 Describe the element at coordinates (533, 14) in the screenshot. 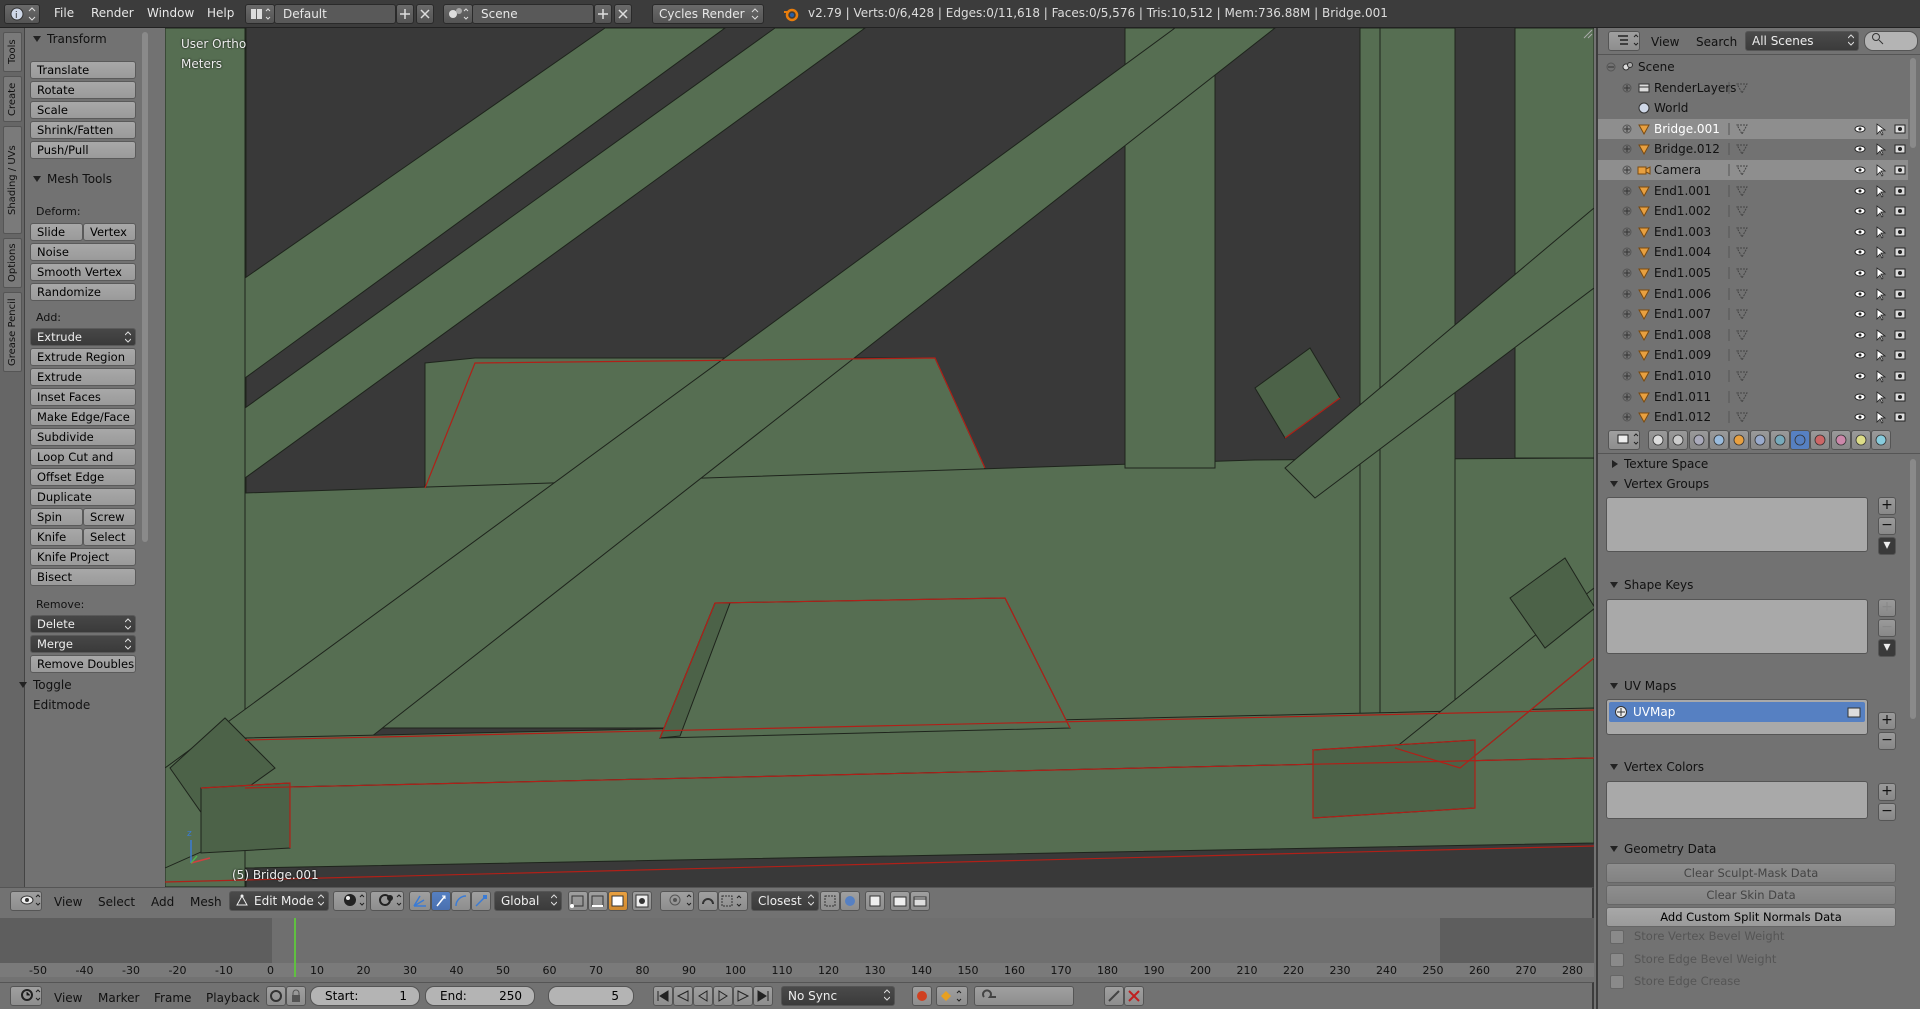

I see `scene-field: Scene` at that location.